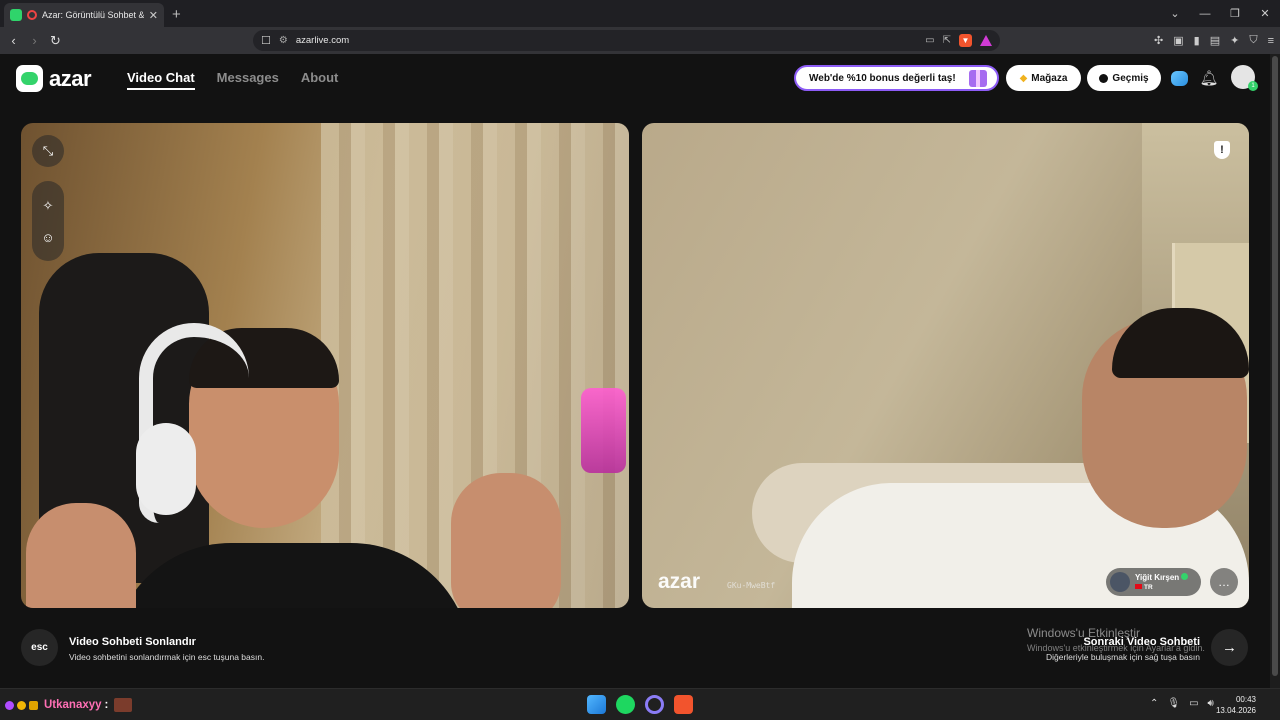  Describe the element at coordinates (32, 15) in the screenshot. I see `recording-icon` at that location.